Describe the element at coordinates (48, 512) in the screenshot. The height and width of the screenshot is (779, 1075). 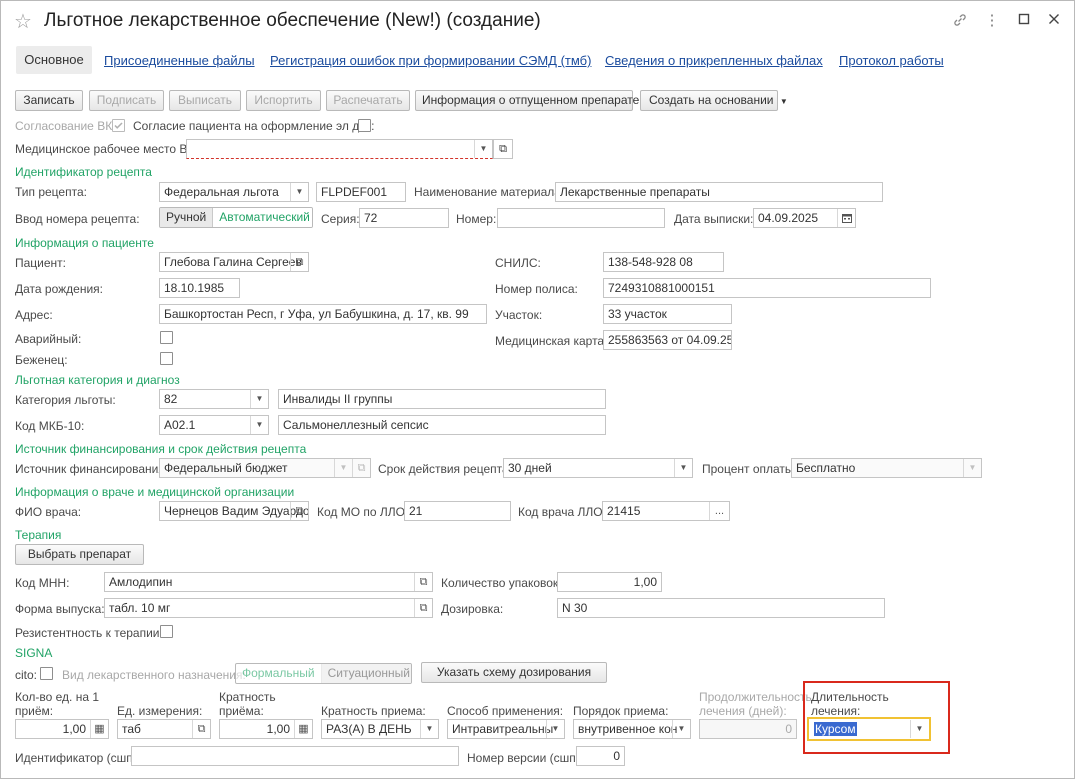
I see `doctor-fio-label: ФИО врача:` at that location.